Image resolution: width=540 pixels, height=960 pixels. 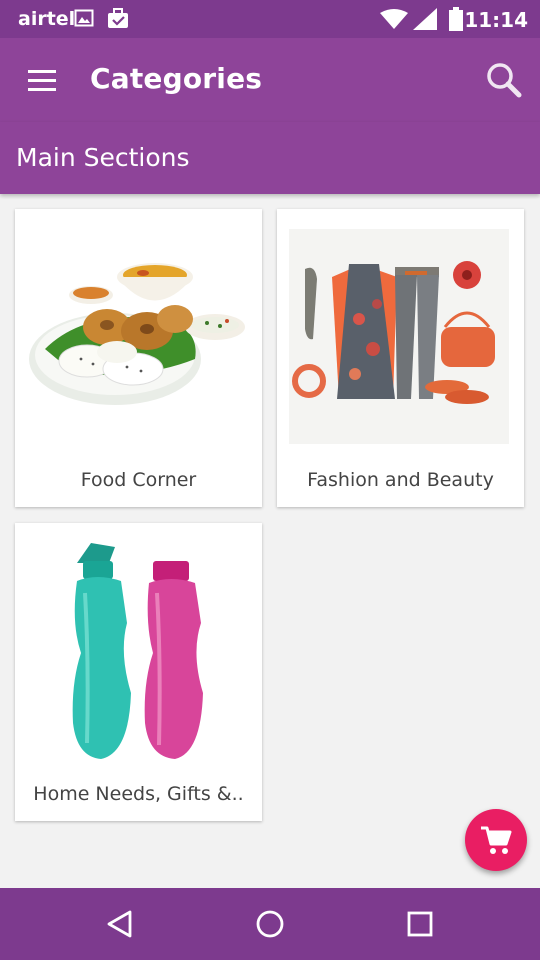 I want to click on system-nav-bar, so click(x=270, y=924).